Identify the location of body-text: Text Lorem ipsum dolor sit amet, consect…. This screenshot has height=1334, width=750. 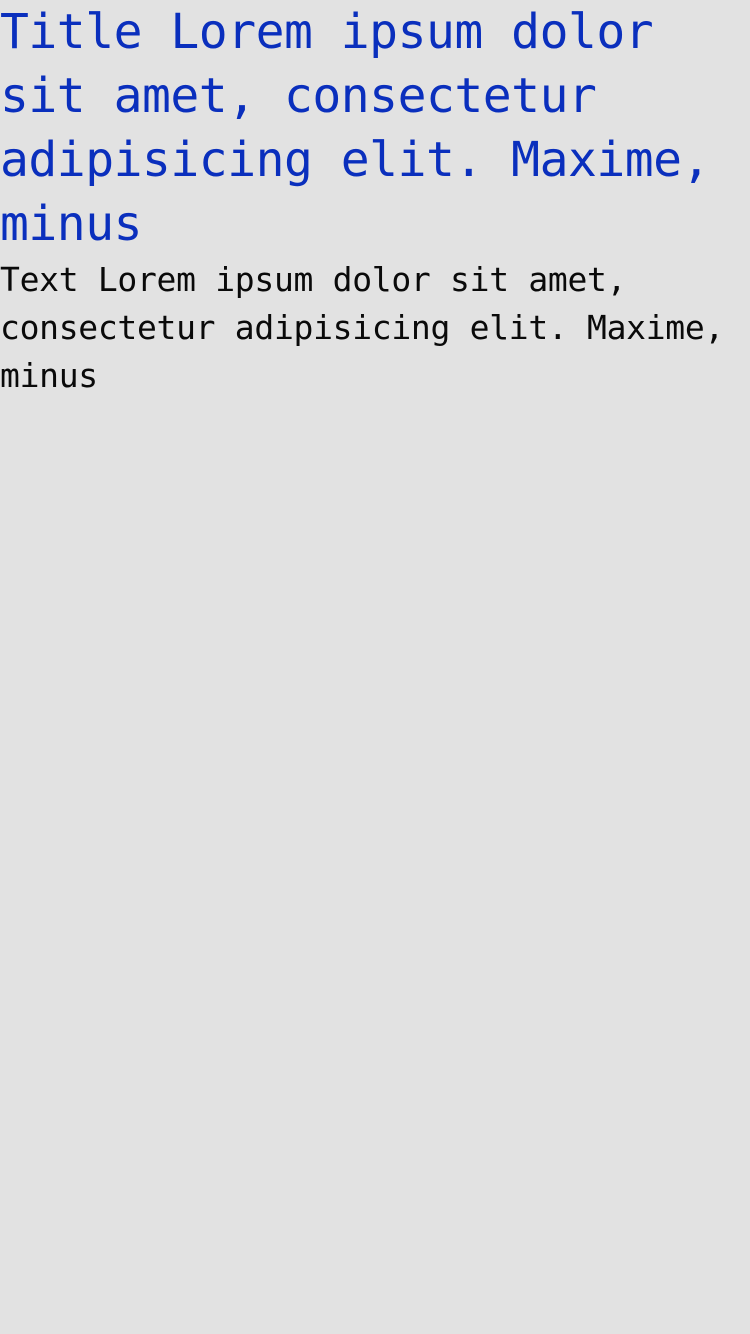
(362, 327).